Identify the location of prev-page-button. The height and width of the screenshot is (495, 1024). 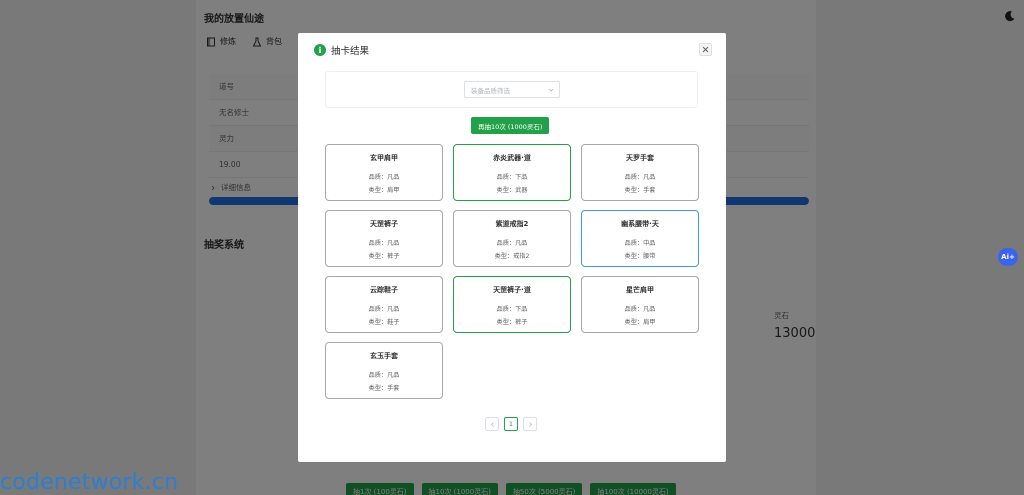
(492, 424).